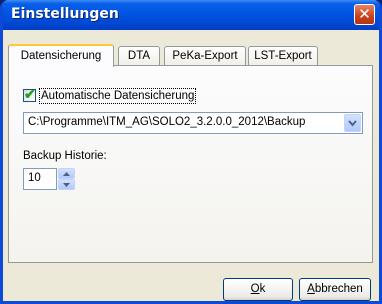 The width and height of the screenshot is (382, 304). What do you see at coordinates (283, 56) in the screenshot?
I see `tab-lst-export: LST-Export` at bounding box center [283, 56].